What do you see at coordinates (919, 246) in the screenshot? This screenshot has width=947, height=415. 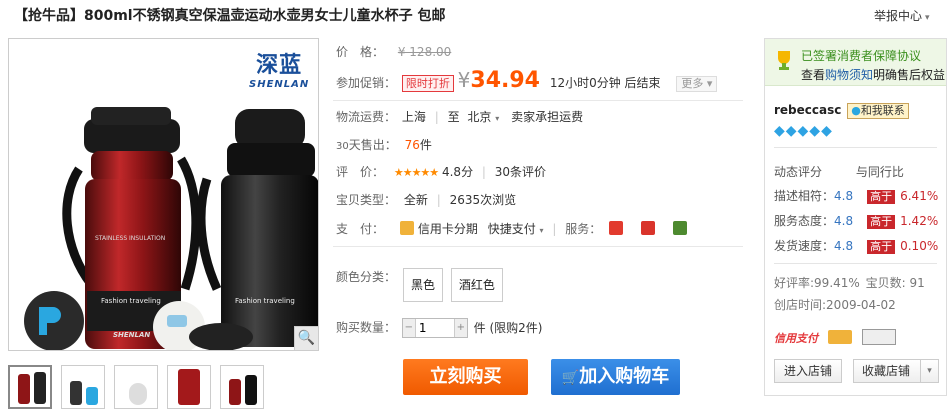 I see `rating-pct: 0.10%` at bounding box center [919, 246].